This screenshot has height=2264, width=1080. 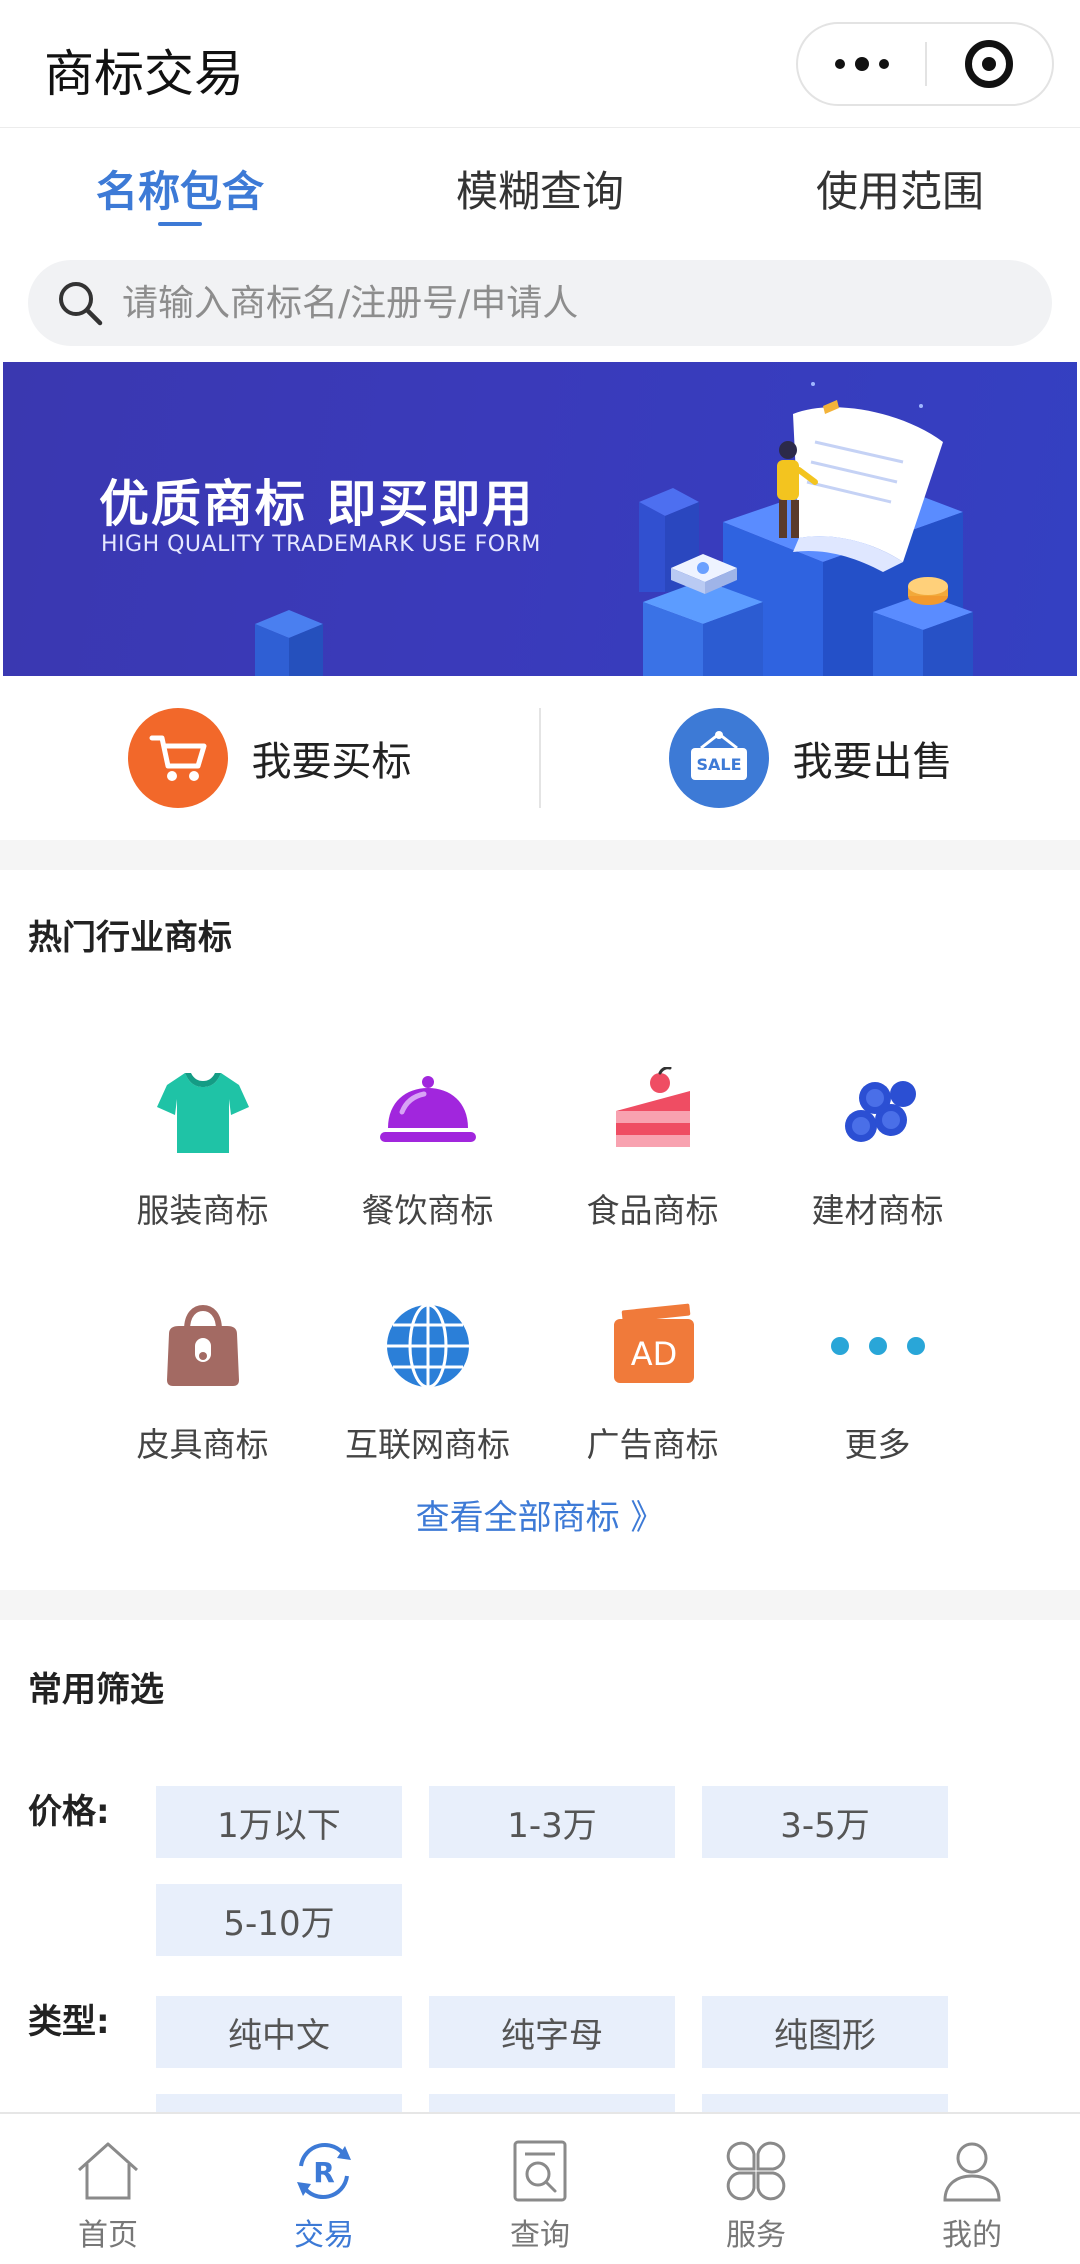 I want to click on category-catering: 餐饮商标, so click(x=427, y=1157).